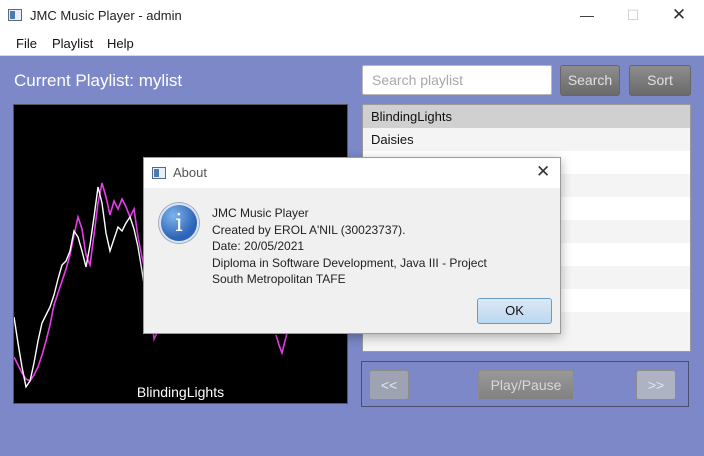  I want to click on close-window-button: ✕, so click(679, 16).